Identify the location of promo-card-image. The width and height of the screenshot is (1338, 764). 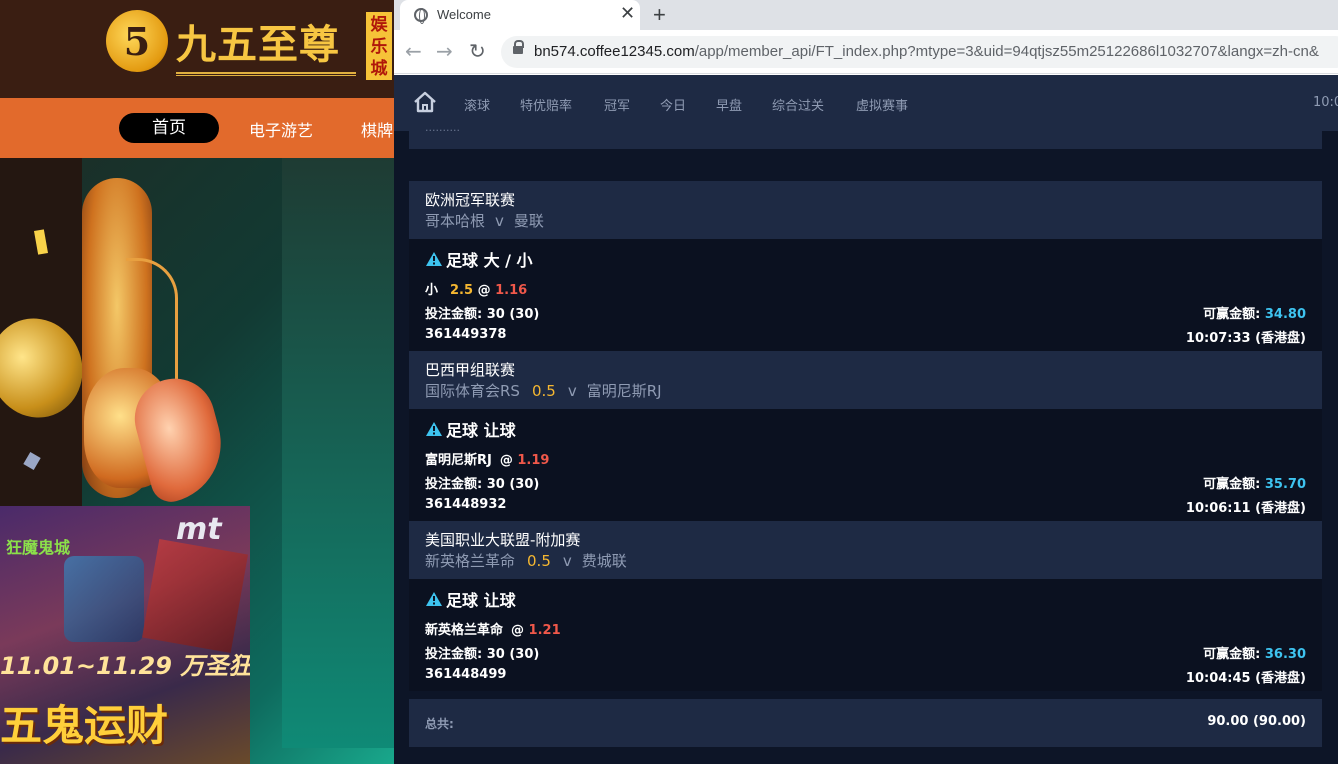
(195, 596).